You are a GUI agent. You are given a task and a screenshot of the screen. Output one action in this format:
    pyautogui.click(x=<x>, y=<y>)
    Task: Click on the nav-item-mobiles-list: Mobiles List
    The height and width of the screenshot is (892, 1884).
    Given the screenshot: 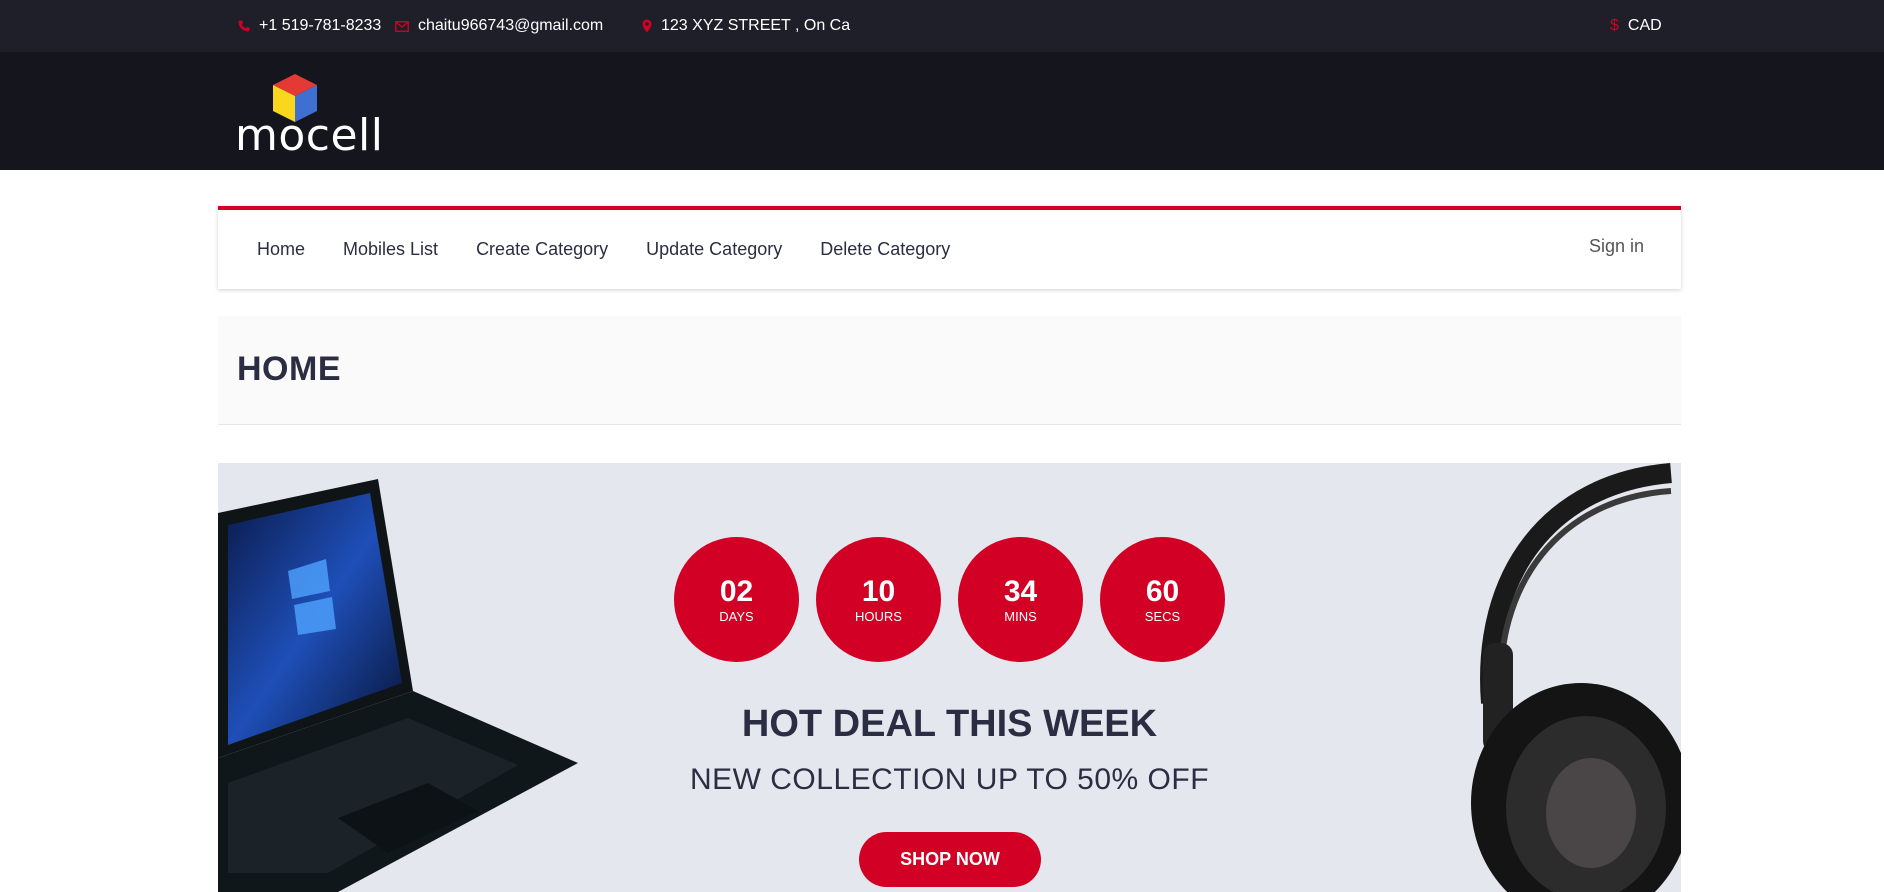 What is the action you would take?
    pyautogui.click(x=390, y=249)
    